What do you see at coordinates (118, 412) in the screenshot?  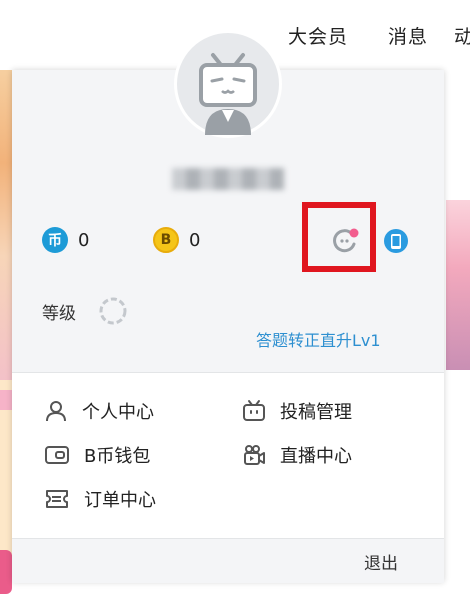 I see `menu-label: 个人中心` at bounding box center [118, 412].